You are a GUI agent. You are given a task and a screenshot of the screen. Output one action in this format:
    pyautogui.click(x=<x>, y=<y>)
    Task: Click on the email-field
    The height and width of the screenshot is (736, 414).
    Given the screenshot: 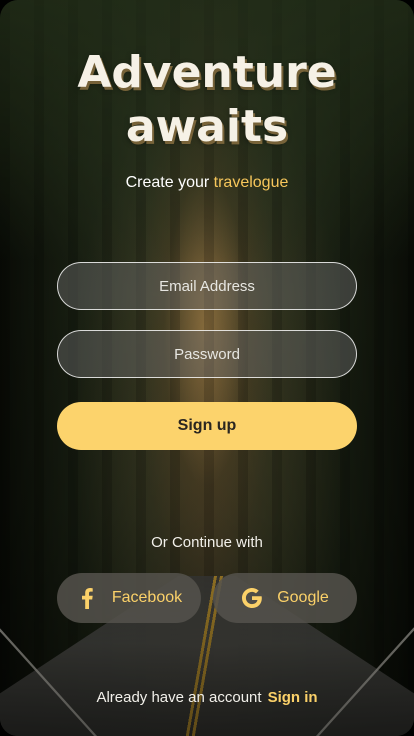 What is the action you would take?
    pyautogui.click(x=207, y=286)
    